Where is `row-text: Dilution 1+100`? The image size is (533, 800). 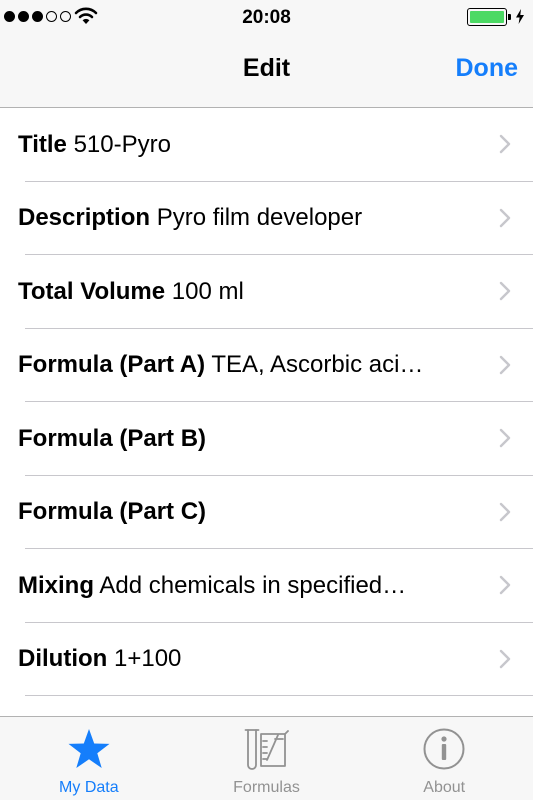
row-text: Dilution 1+100 is located at coordinates (250, 659).